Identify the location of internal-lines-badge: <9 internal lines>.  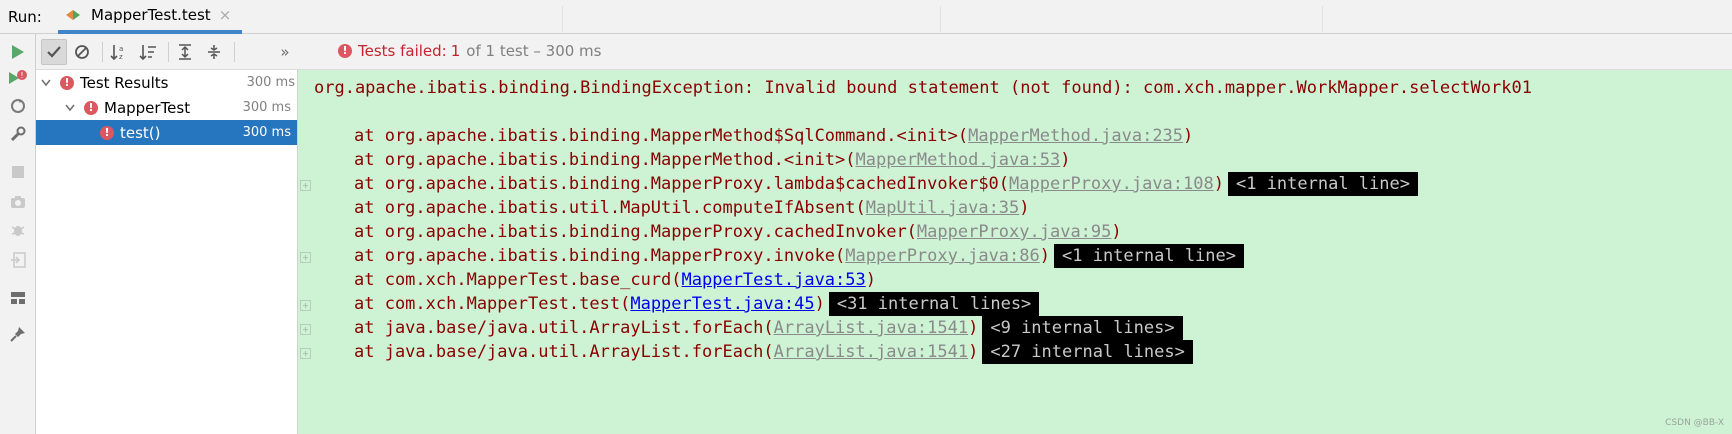
(1082, 328).